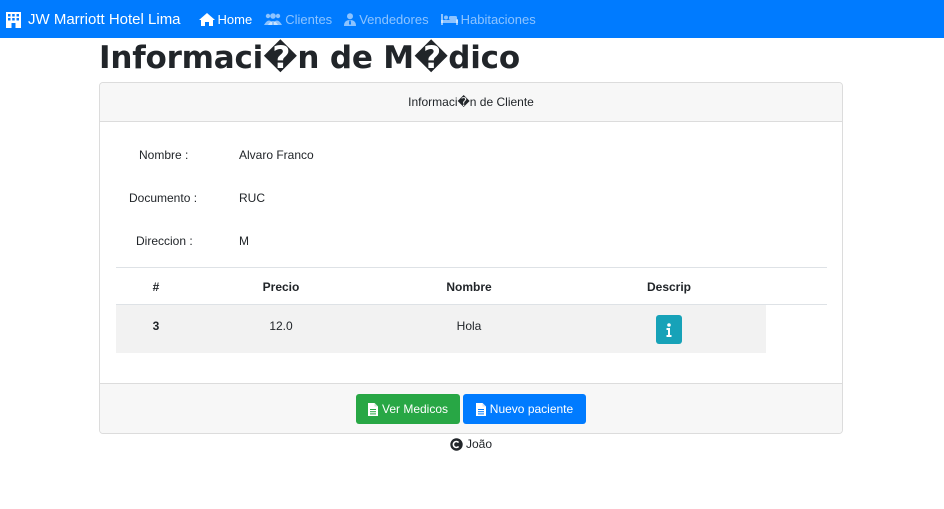  I want to click on nav-menu: Home Clientes Vendedores Habitaciones, so click(373, 19).